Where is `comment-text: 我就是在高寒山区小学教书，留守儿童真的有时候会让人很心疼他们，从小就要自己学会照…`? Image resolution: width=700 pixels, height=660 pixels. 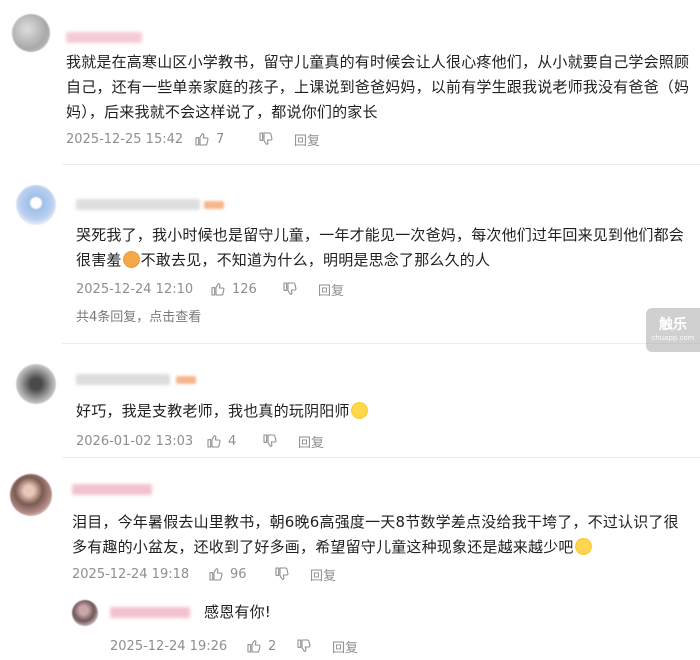 comment-text: 我就是在高寒山区小学教书，留守儿童真的有时候会让人很心疼他们，从小就要自己学会照… is located at coordinates (378, 87).